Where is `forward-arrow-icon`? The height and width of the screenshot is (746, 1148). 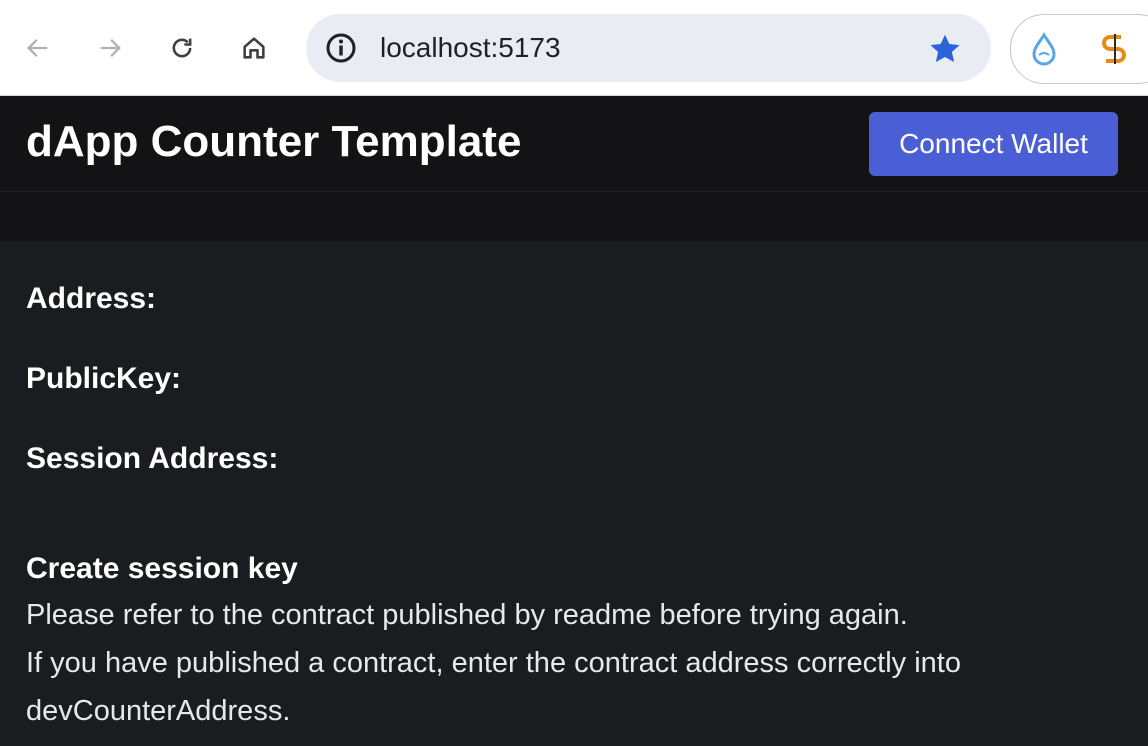 forward-arrow-icon is located at coordinates (110, 48).